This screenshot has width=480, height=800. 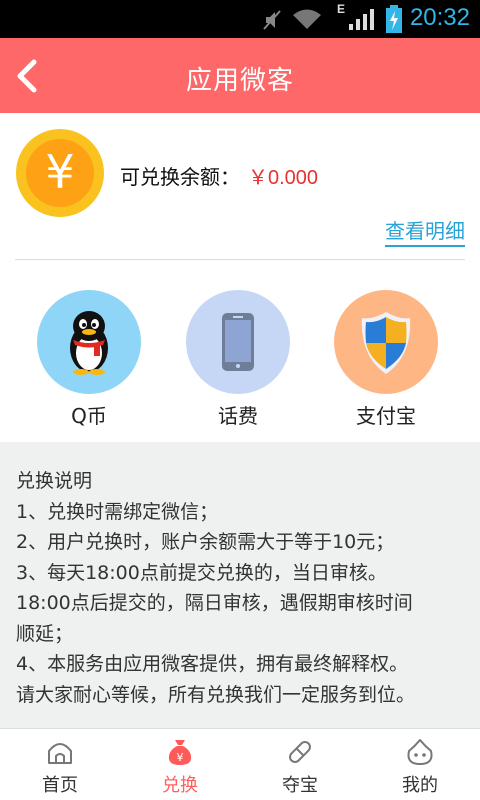 I want to click on status-bar: E 20:32, so click(x=240, y=19).